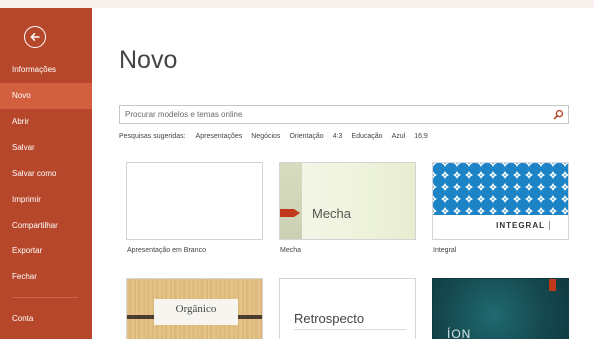  Describe the element at coordinates (46, 251) in the screenshot. I see `nav-item-exportar: Exportar` at that location.